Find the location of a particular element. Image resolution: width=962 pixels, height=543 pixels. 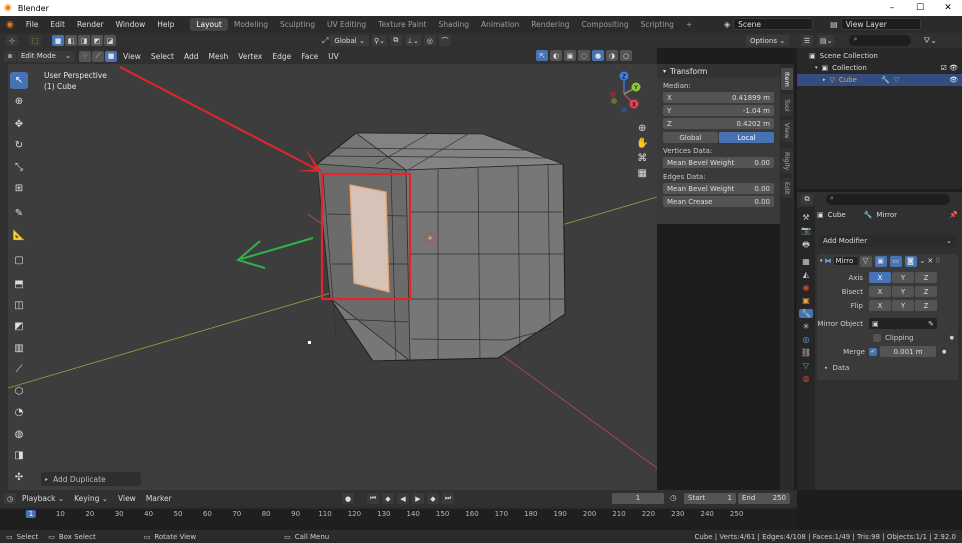

rotate-tool-icon: ↻ is located at coordinates (19, 145).